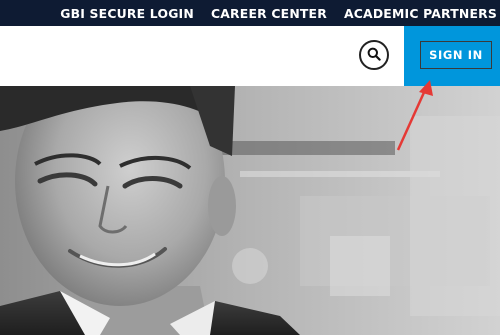 The width and height of the screenshot is (500, 335). I want to click on nav-link-academic-partners: ACADEMIC PARTNERS, so click(420, 13).